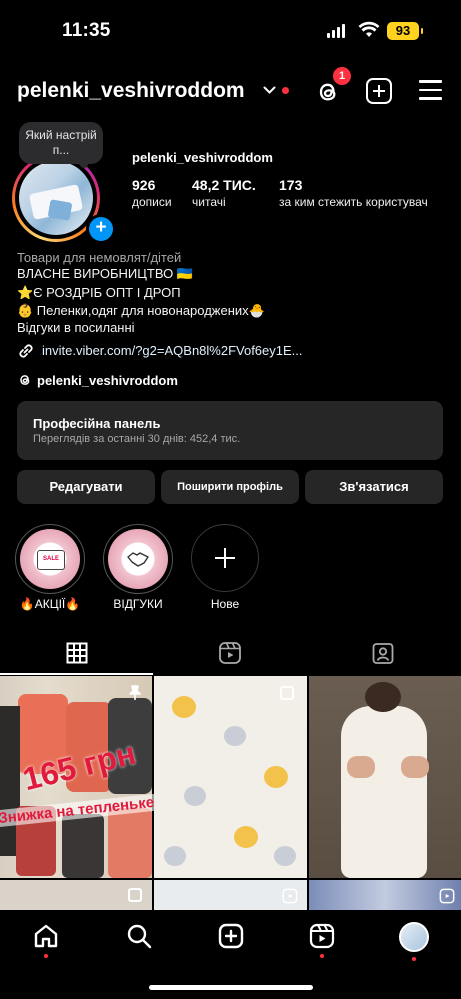 The image size is (461, 999). I want to click on posts-count: 926, so click(143, 185).